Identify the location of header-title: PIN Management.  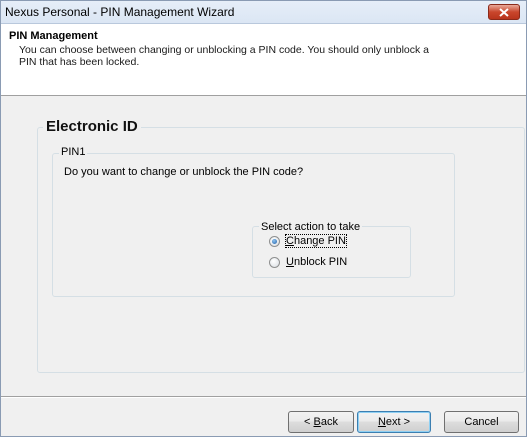
(53, 36).